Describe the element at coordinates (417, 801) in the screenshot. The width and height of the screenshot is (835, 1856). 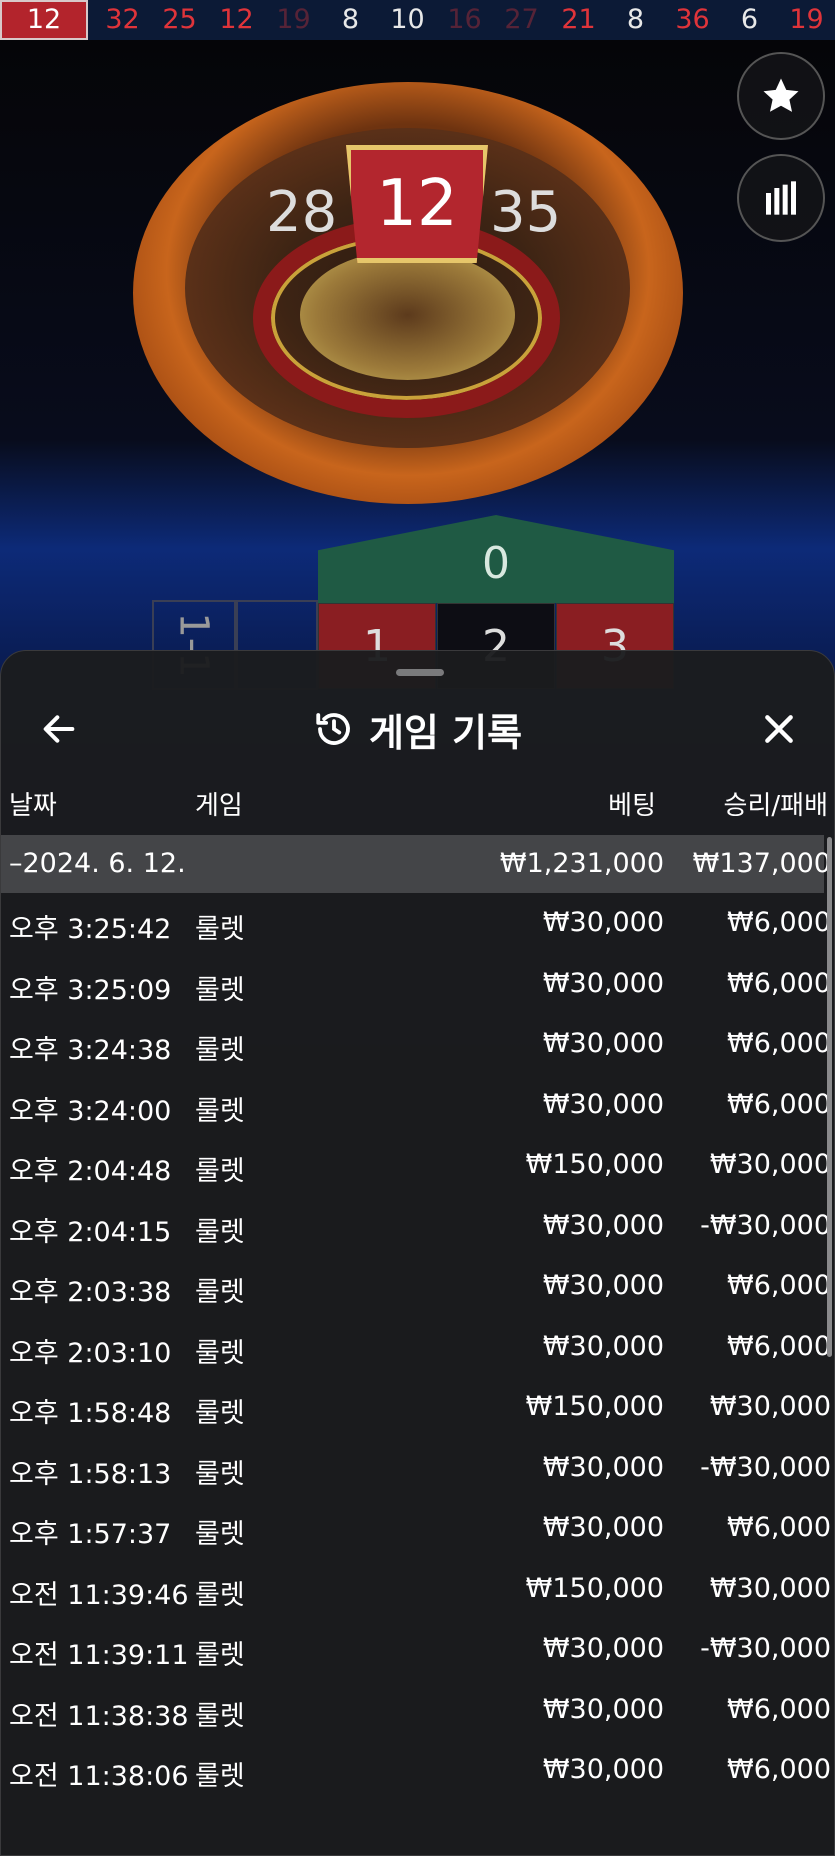
I see `history-column-headers: 날짜 게임 베팅 승리/패배` at that location.